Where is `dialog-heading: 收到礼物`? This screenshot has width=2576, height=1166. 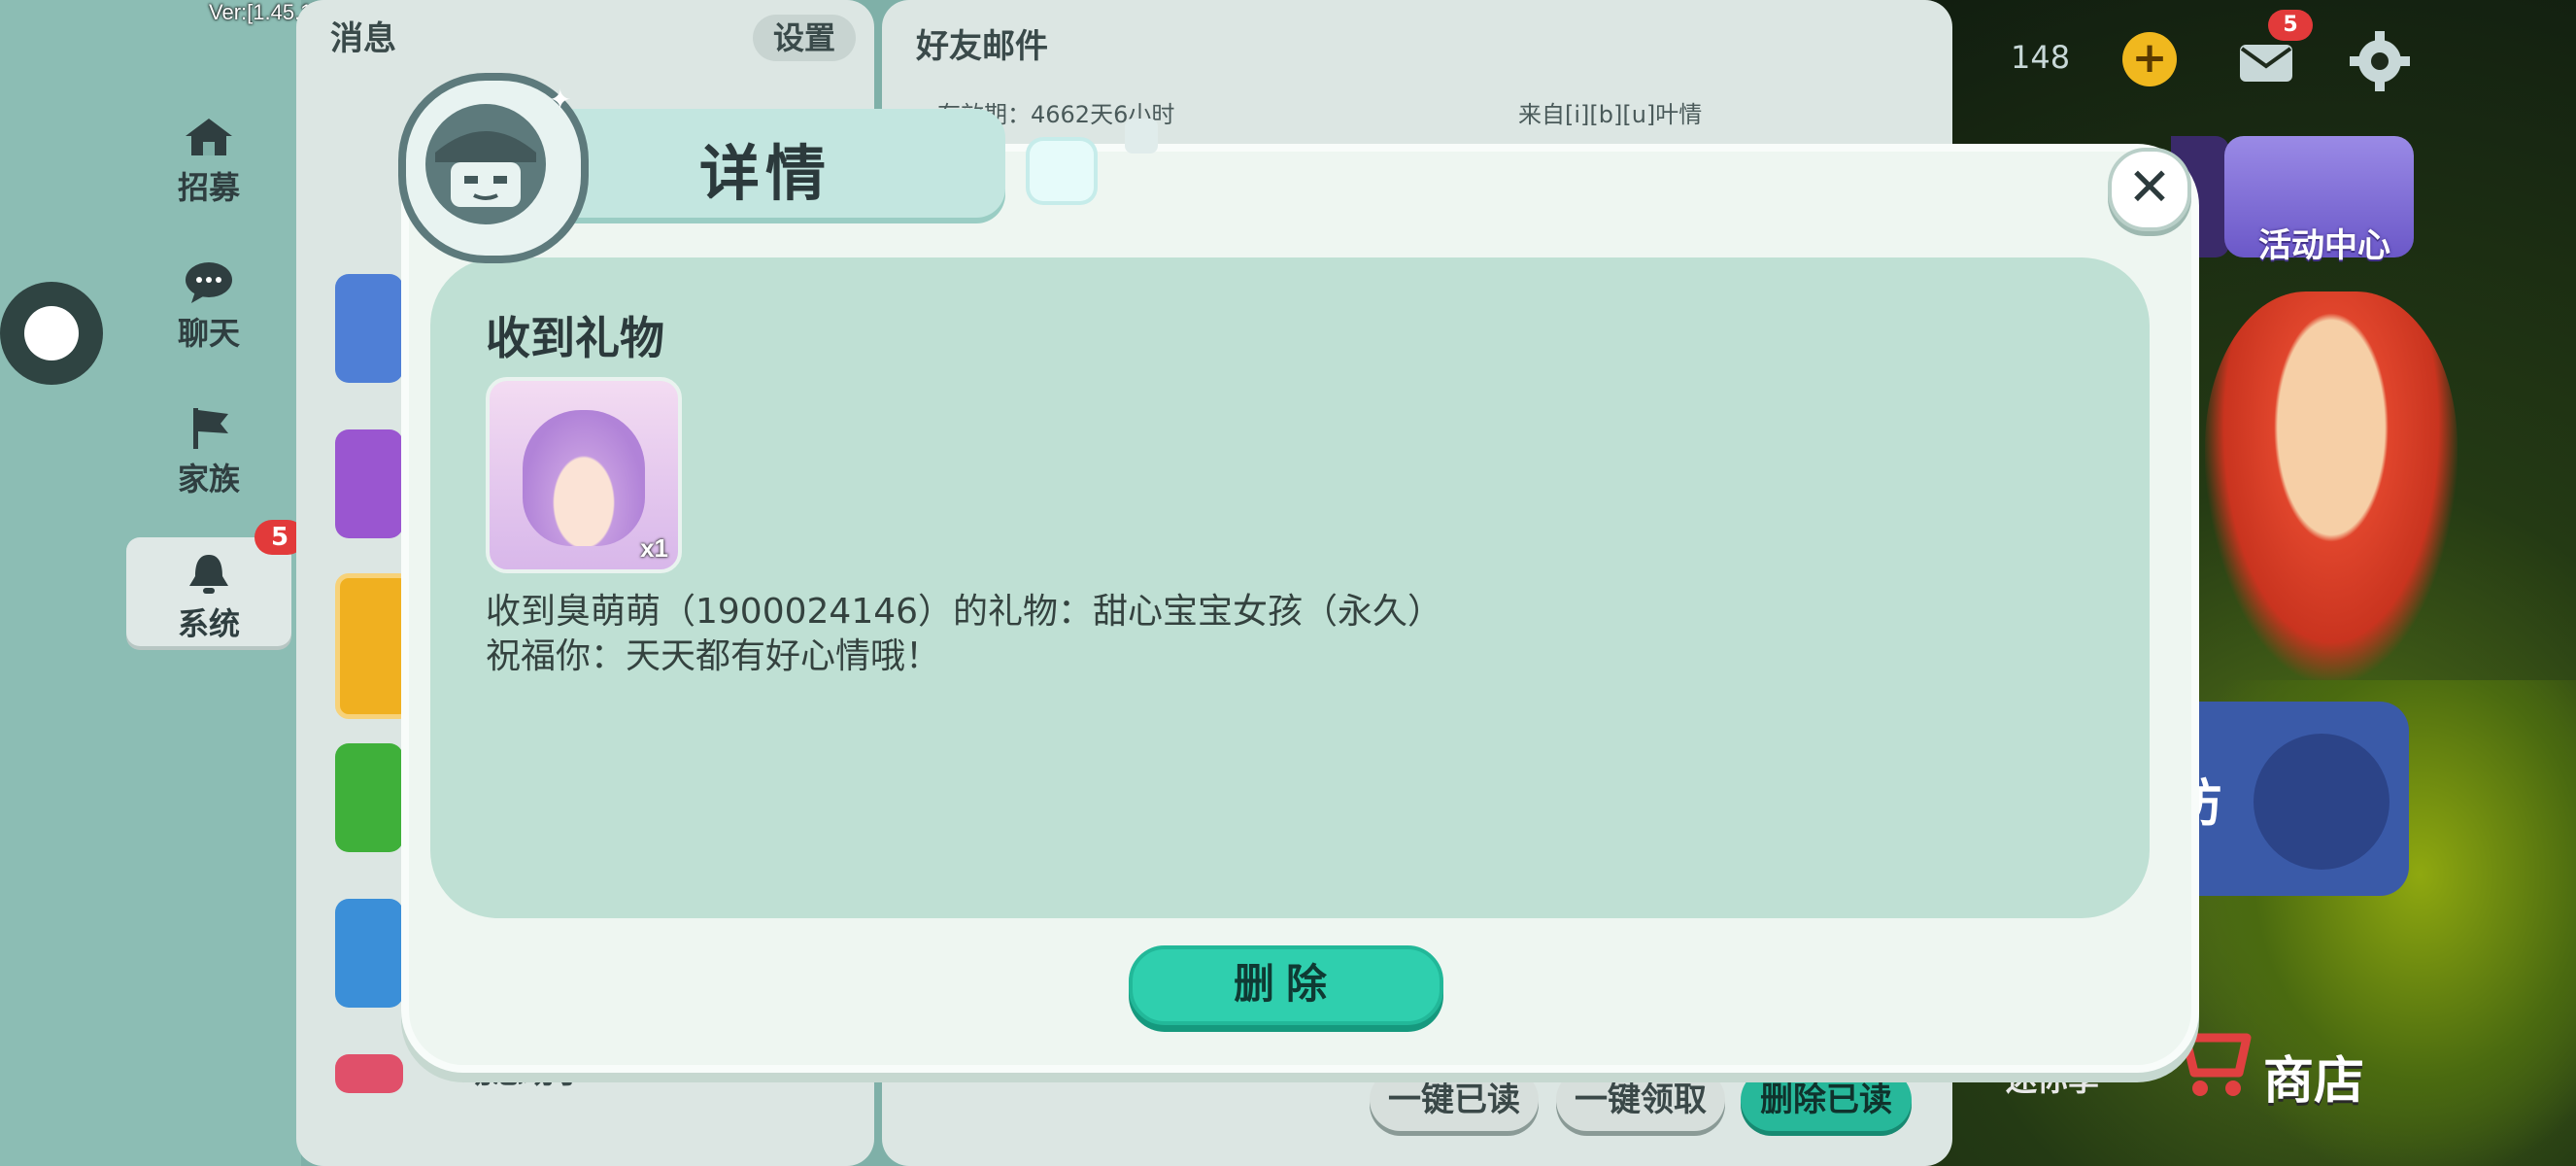
dialog-heading: 收到礼物 is located at coordinates (575, 338).